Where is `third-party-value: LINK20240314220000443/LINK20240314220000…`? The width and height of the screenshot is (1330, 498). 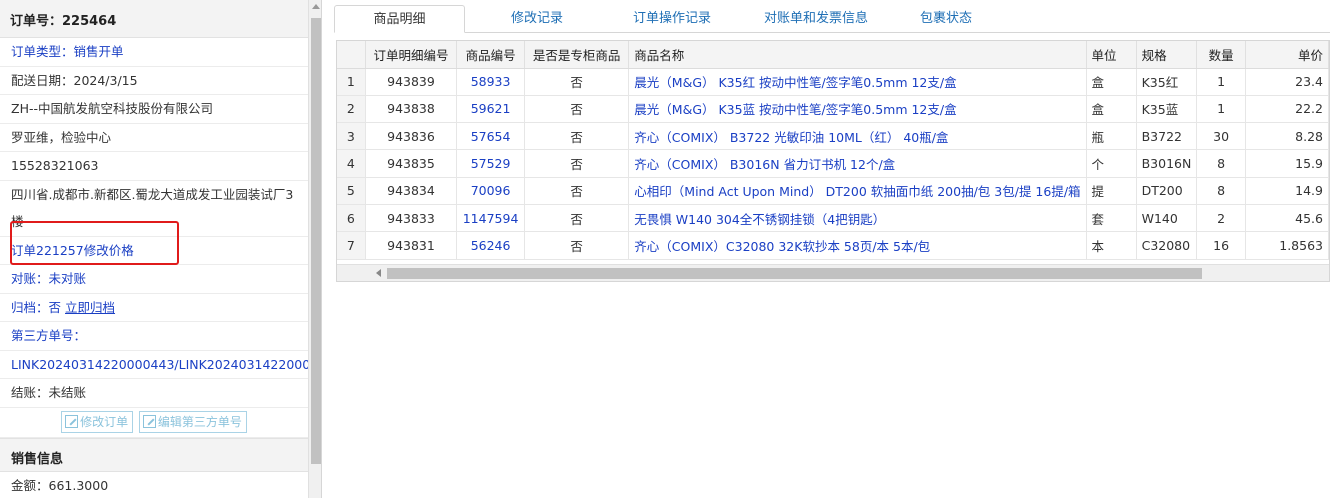
third-party-value: LINK20240314220000443/LINK20240314220000… is located at coordinates (159, 364).